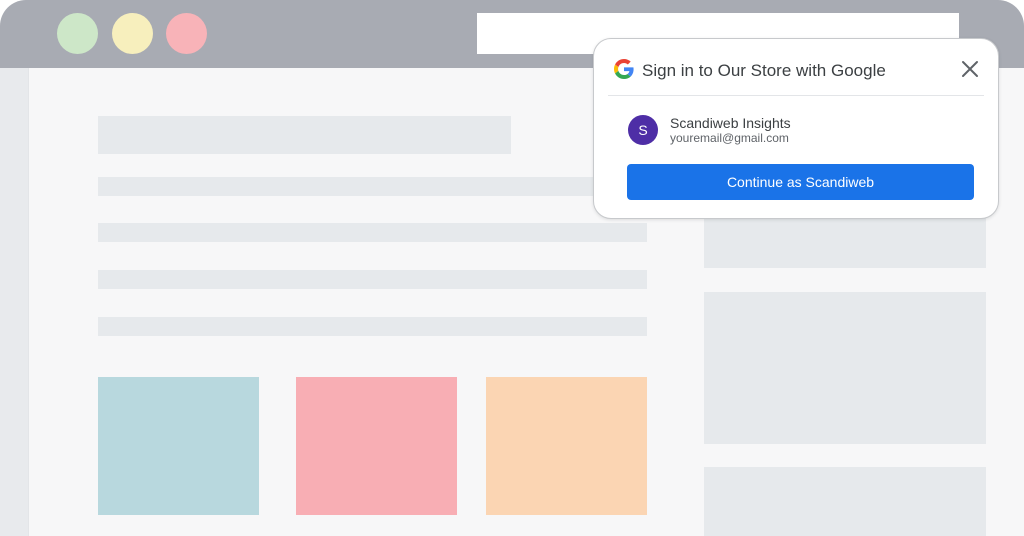 The width and height of the screenshot is (1024, 536). I want to click on account-row: S Scandiweb Insights youremail@gmail.com, so click(803, 132).